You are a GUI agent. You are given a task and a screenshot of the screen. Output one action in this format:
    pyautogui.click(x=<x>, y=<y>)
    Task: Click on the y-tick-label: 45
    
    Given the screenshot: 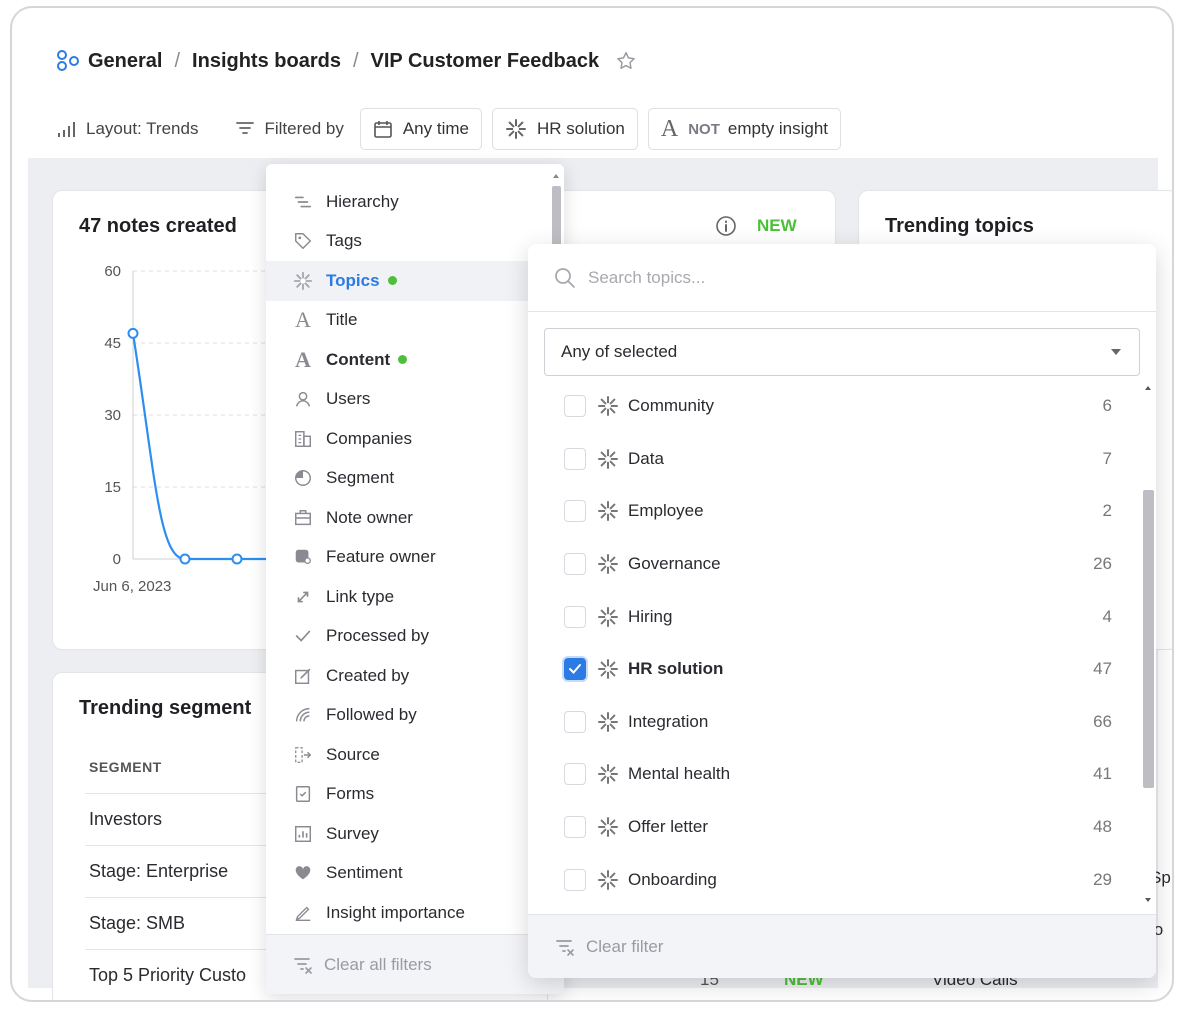 What is the action you would take?
    pyautogui.click(x=112, y=343)
    